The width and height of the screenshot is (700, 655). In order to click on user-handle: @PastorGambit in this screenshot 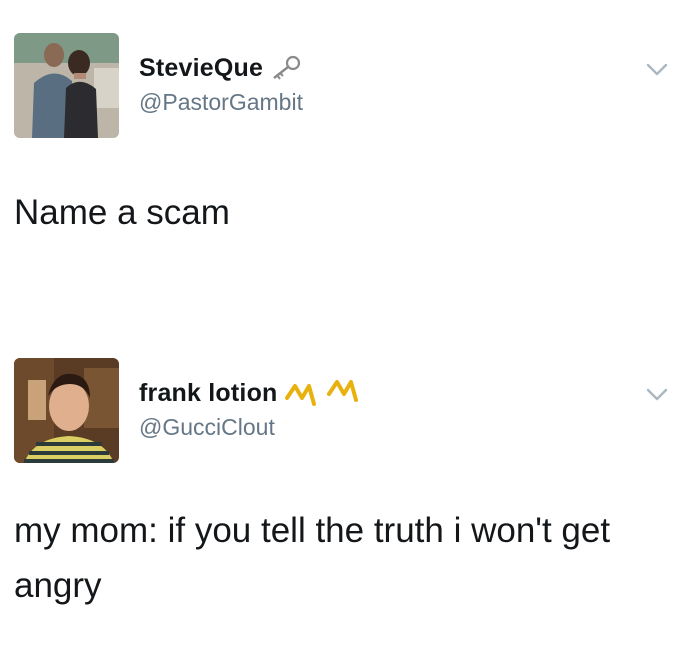, I will do `click(221, 102)`.